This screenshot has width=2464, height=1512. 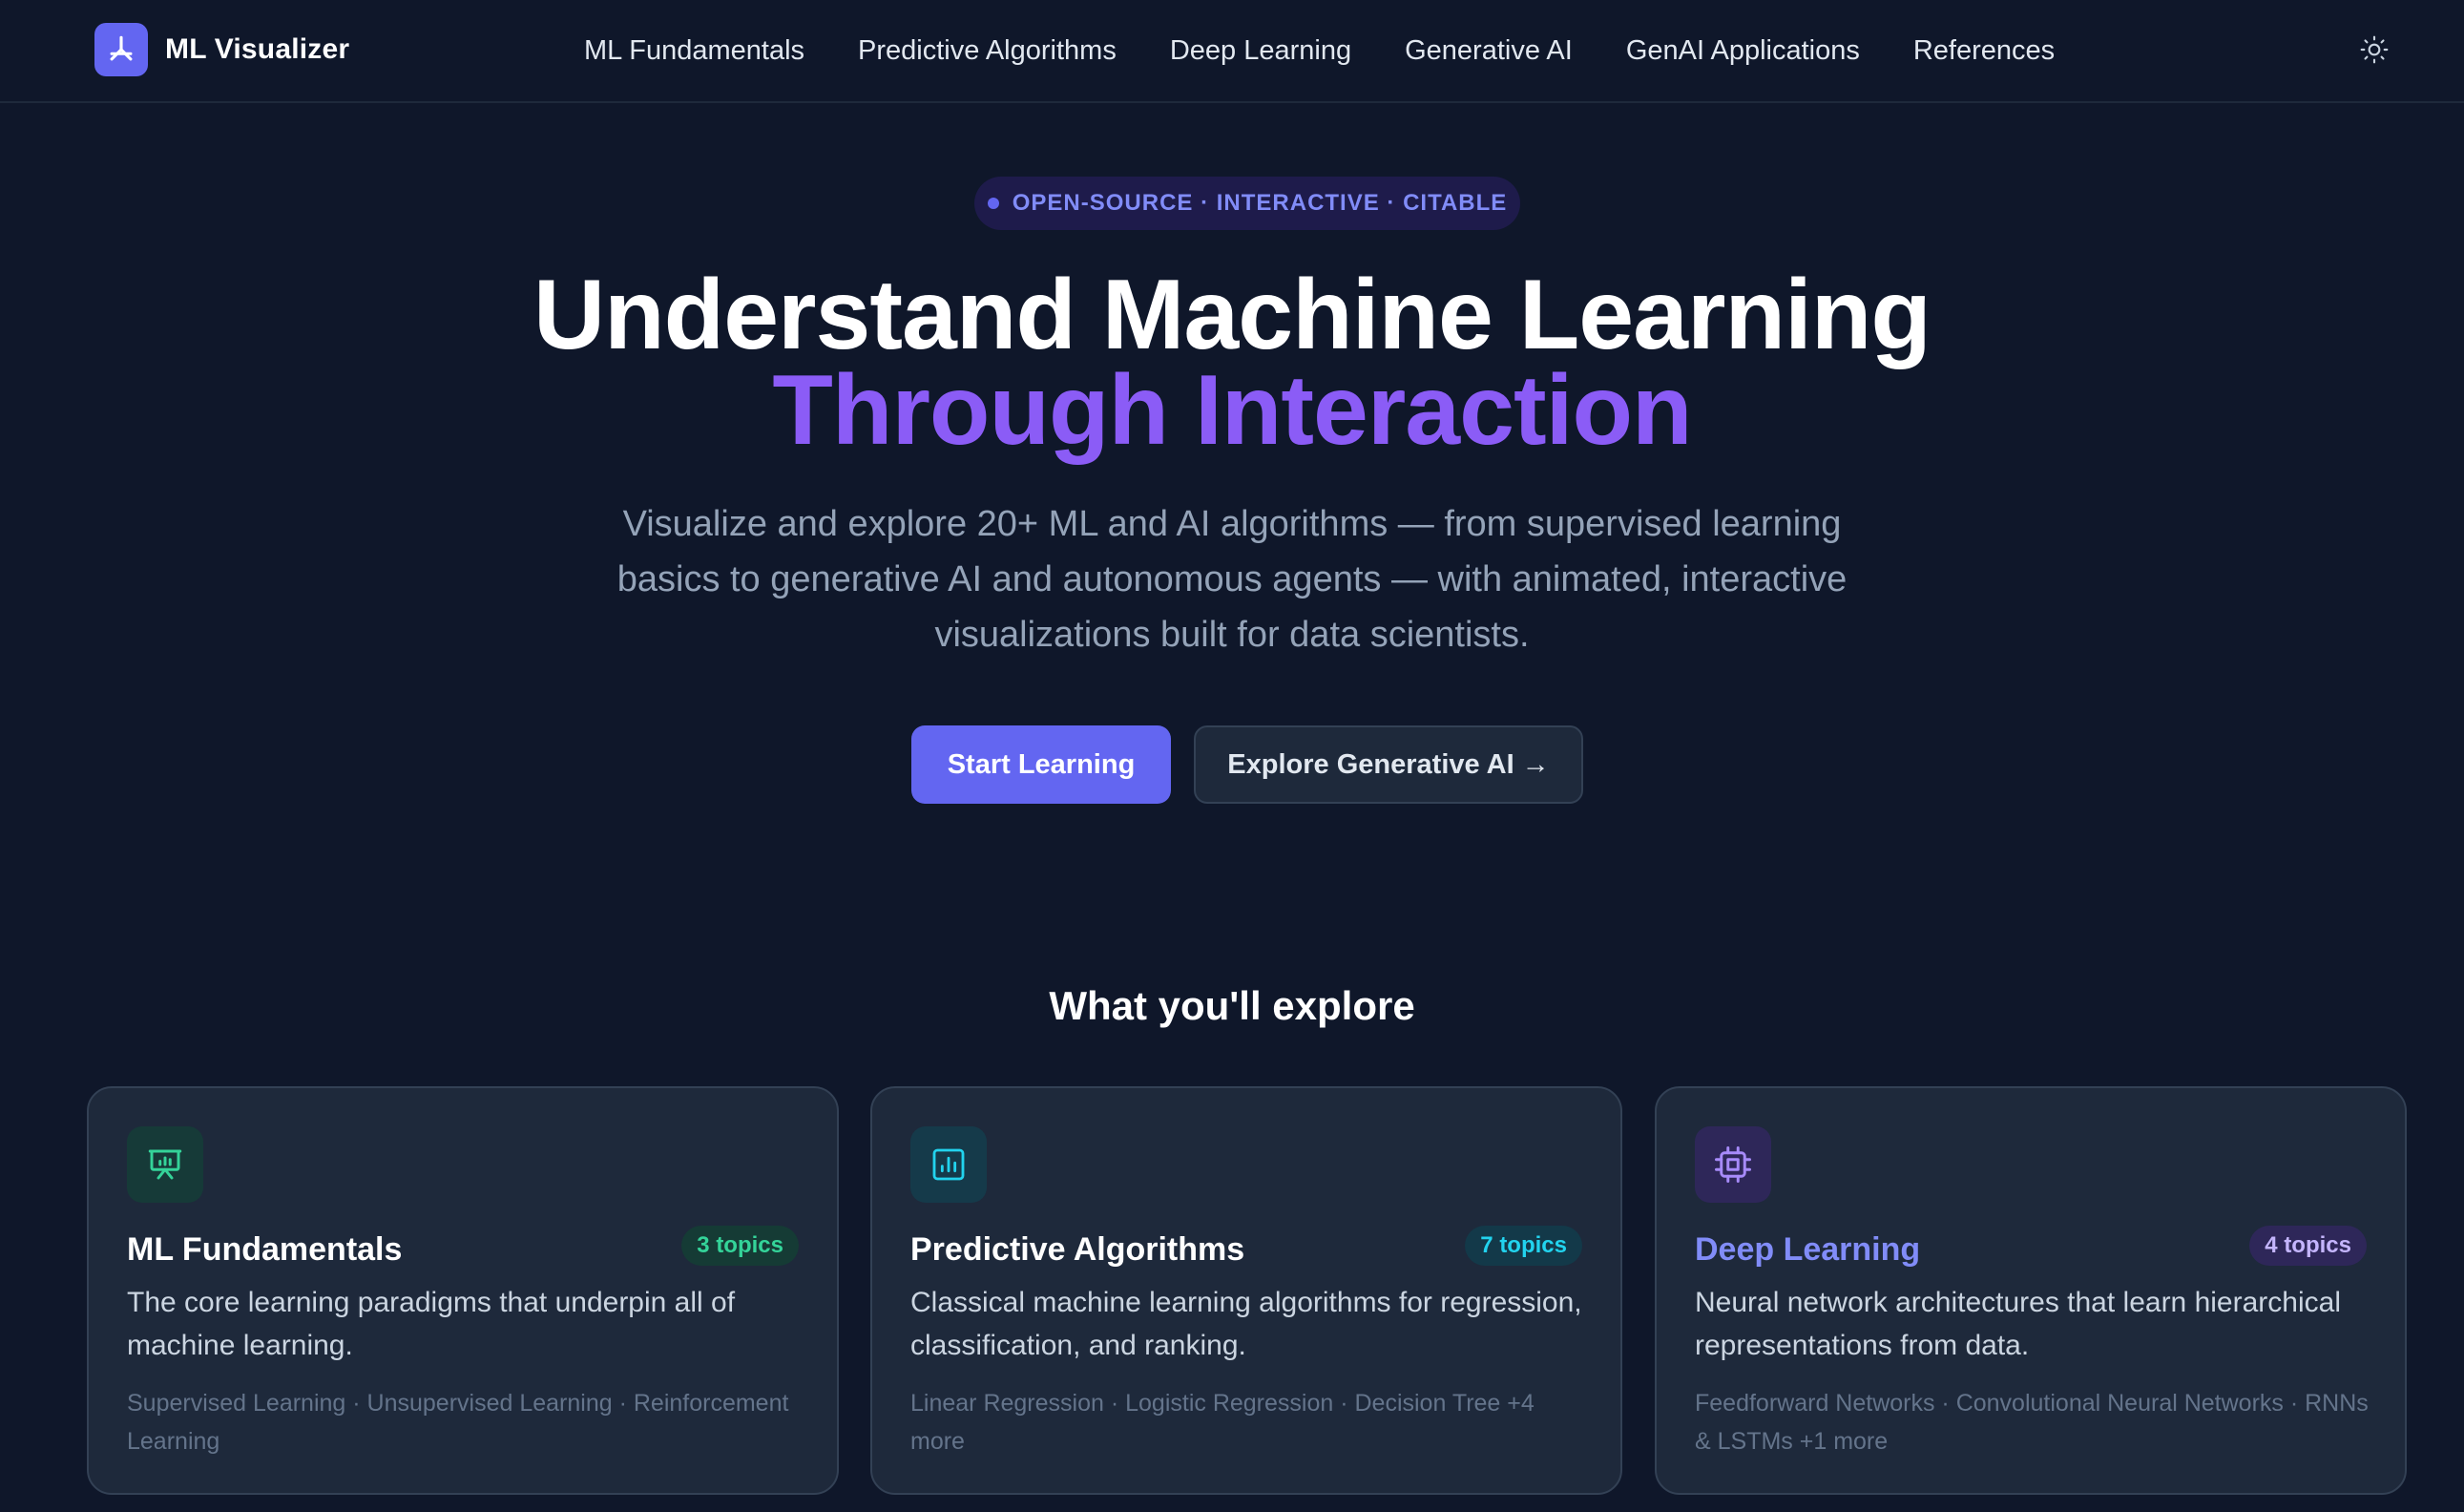 I want to click on hero-badge-text: OPEN-SOURCE · INTERACTIVE · CITABLE, so click(x=1260, y=203).